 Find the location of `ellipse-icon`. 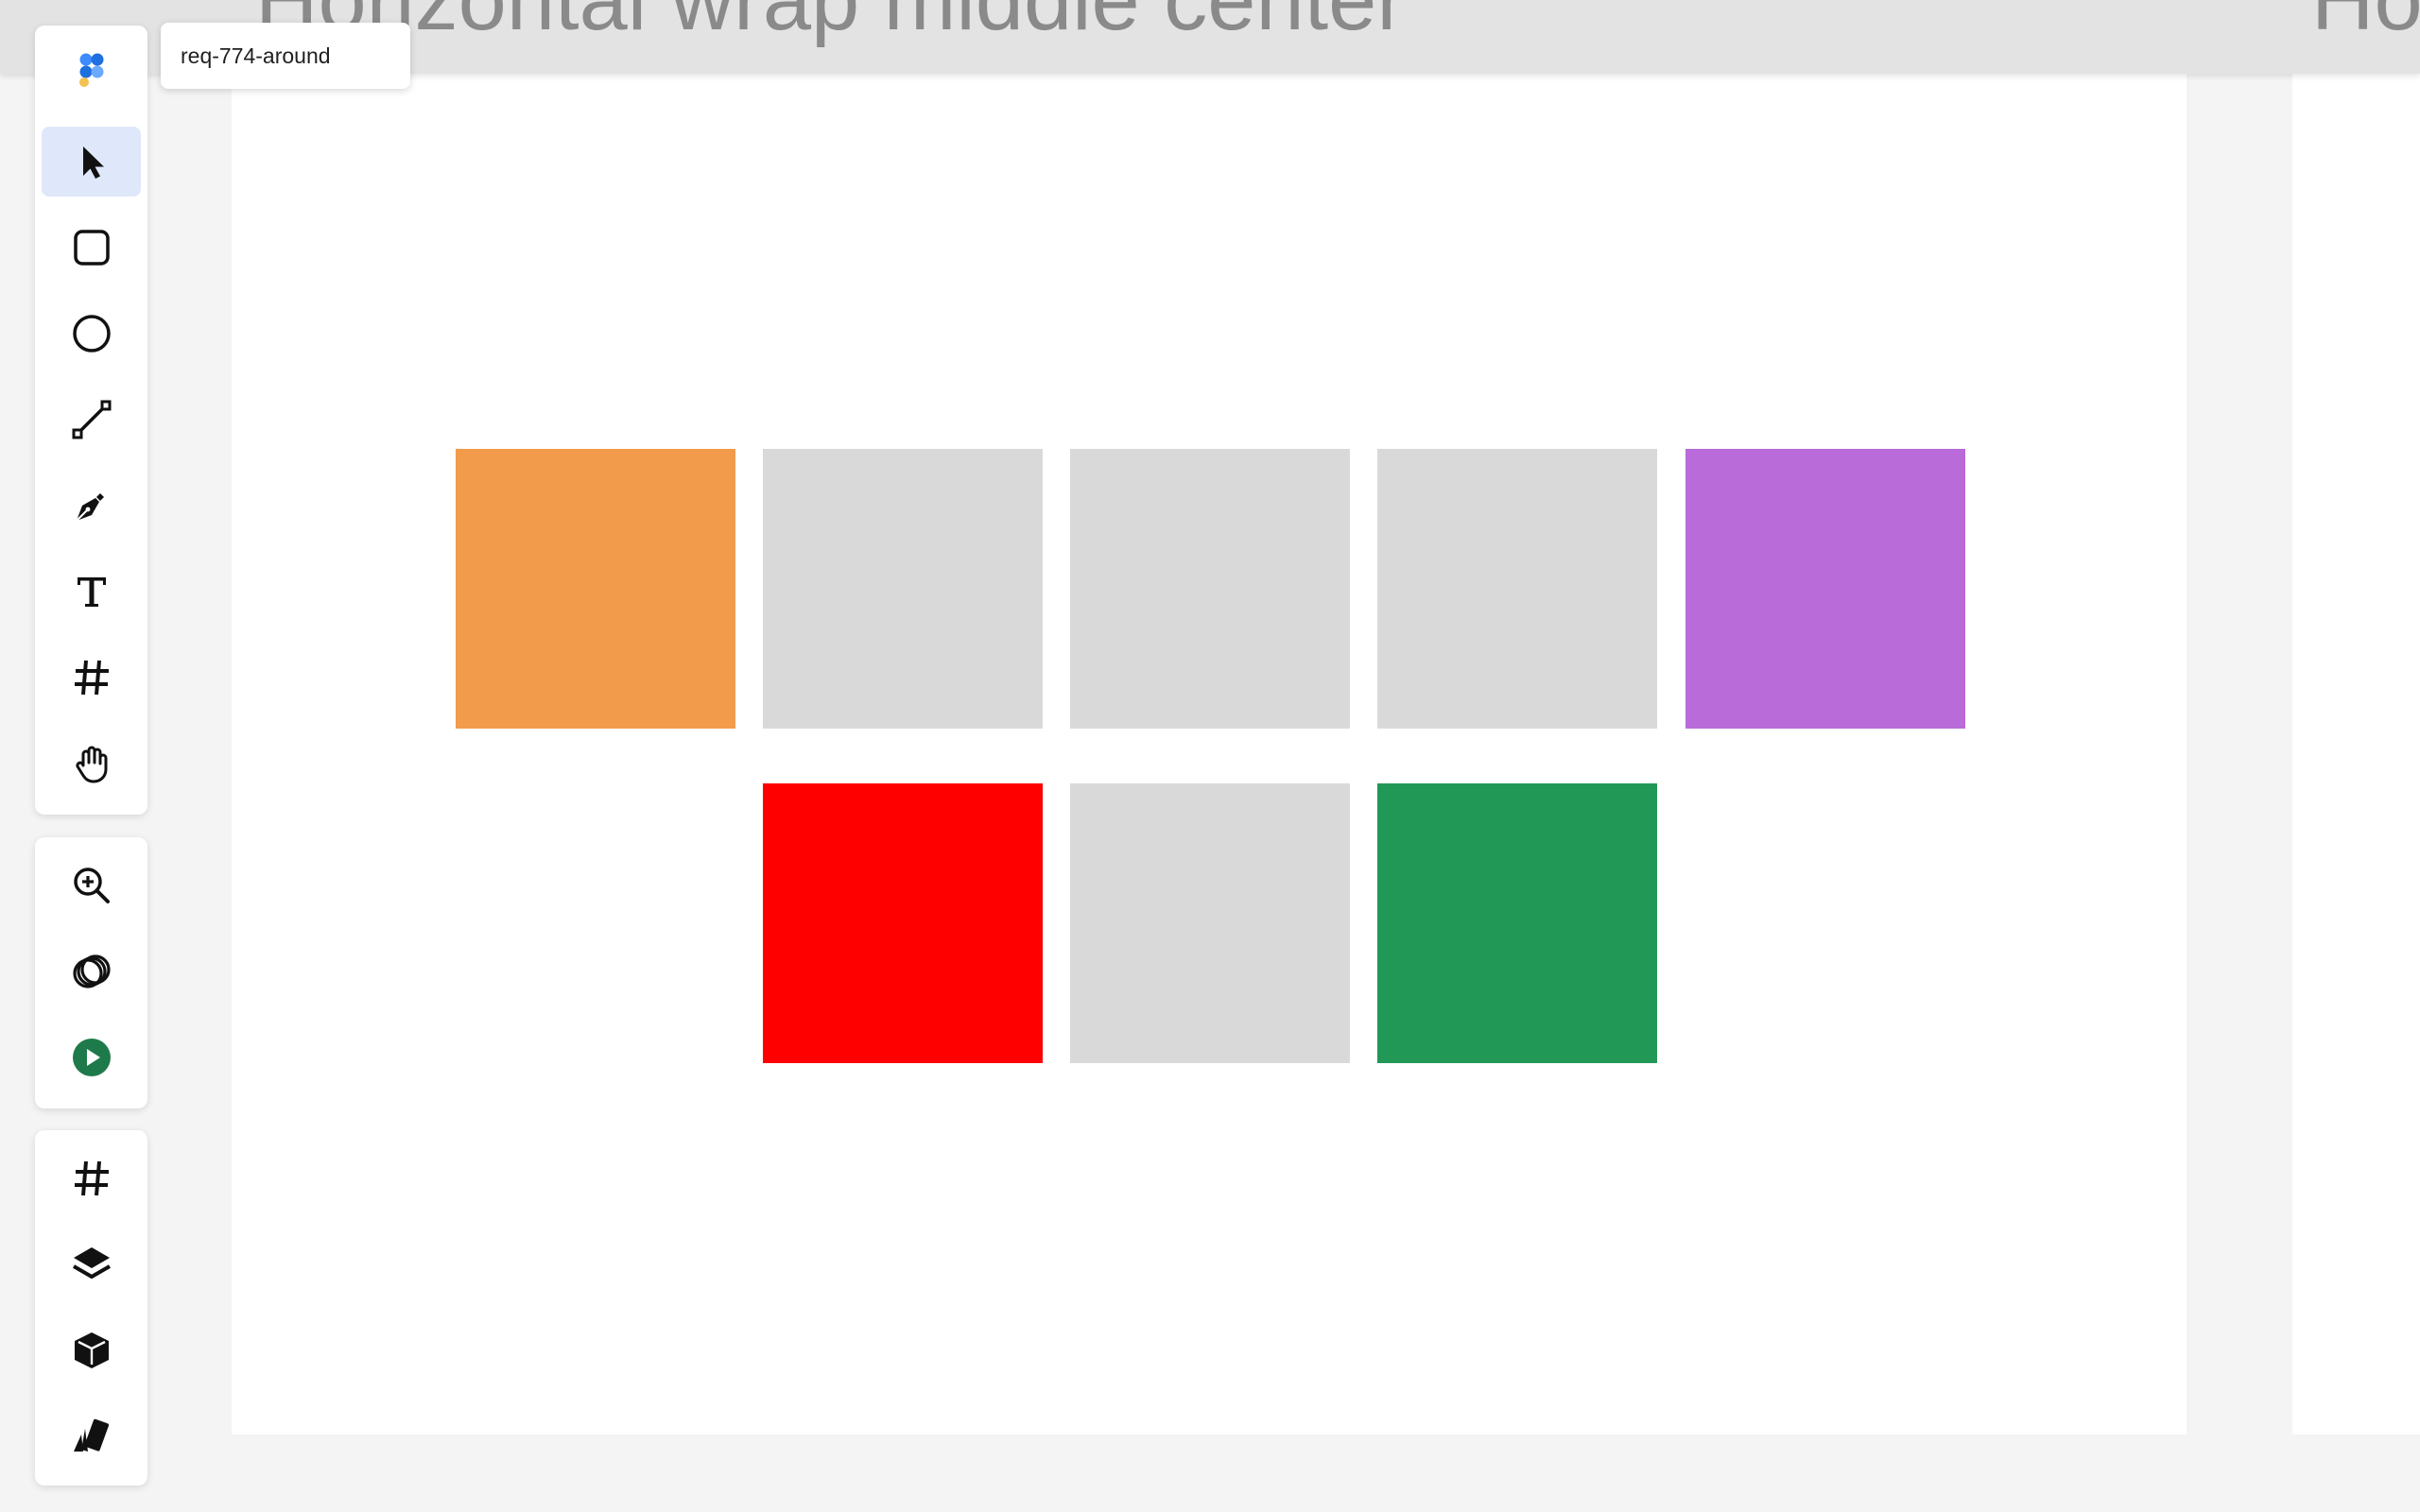

ellipse-icon is located at coordinates (91, 333).